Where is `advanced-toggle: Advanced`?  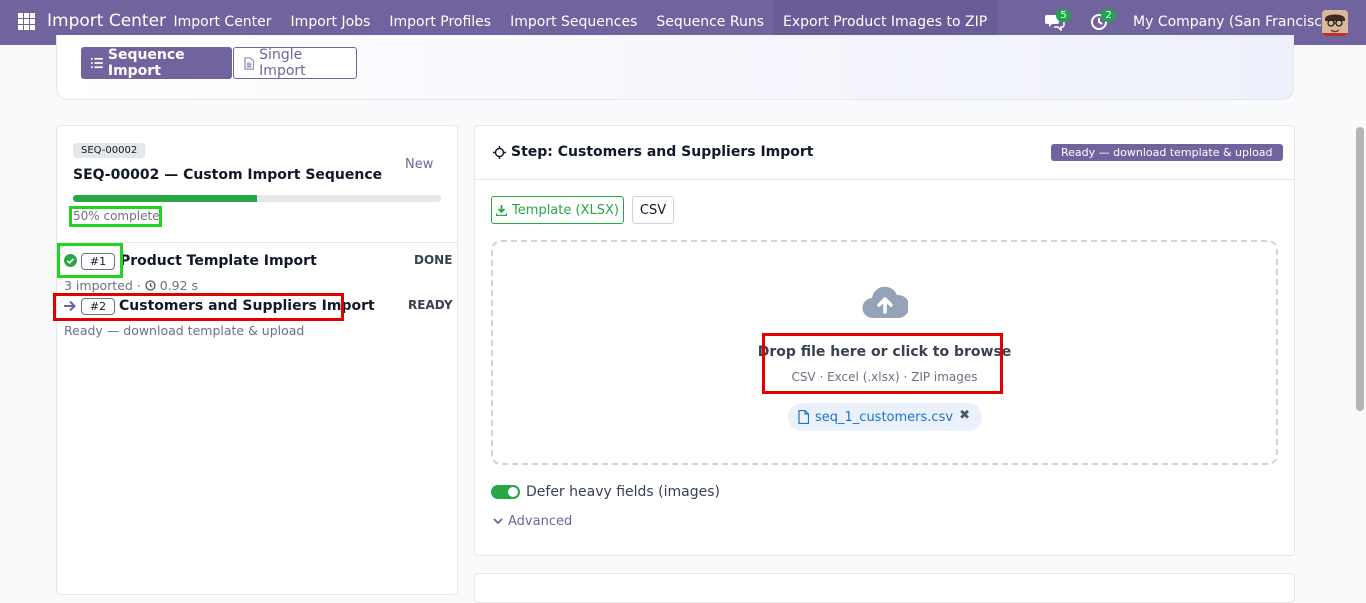
advanced-toggle: Advanced is located at coordinates (532, 521).